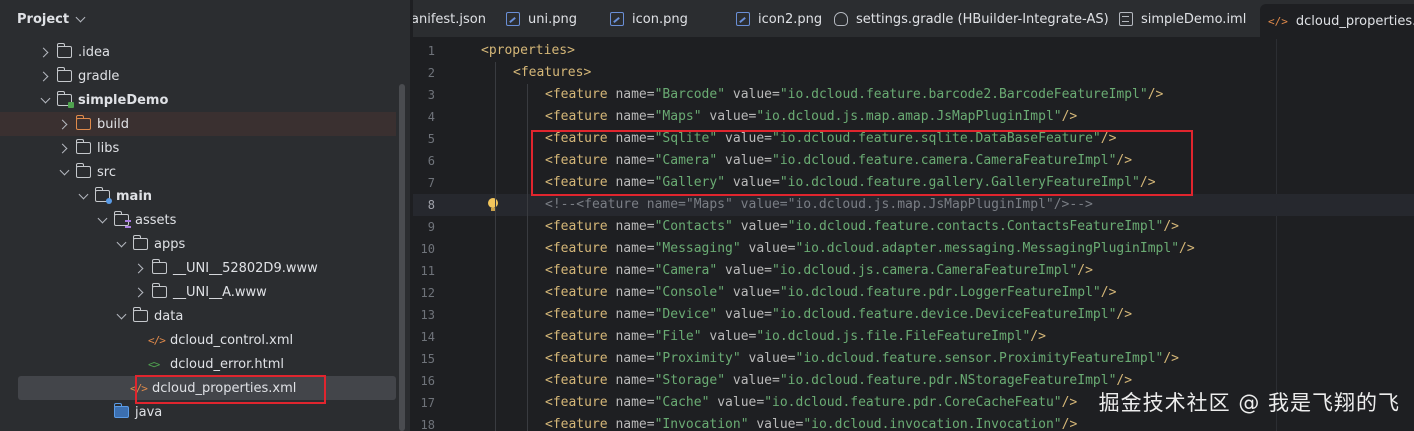 The height and width of the screenshot is (431, 1414). Describe the element at coordinates (775, 18) in the screenshot. I see `editor-tab: icon2.png` at that location.